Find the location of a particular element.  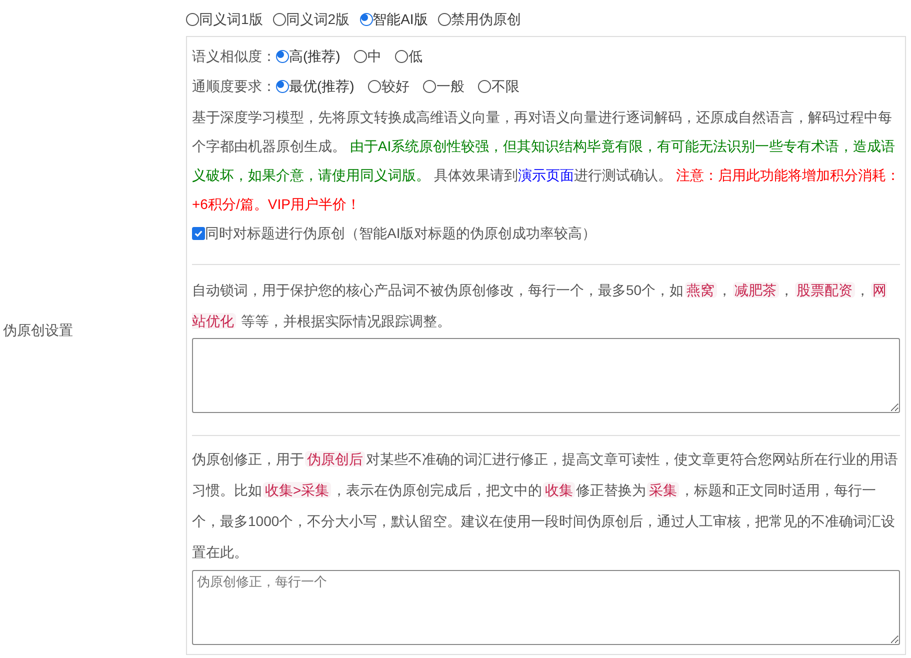

demo-page-link: 演示页面 is located at coordinates (546, 175).